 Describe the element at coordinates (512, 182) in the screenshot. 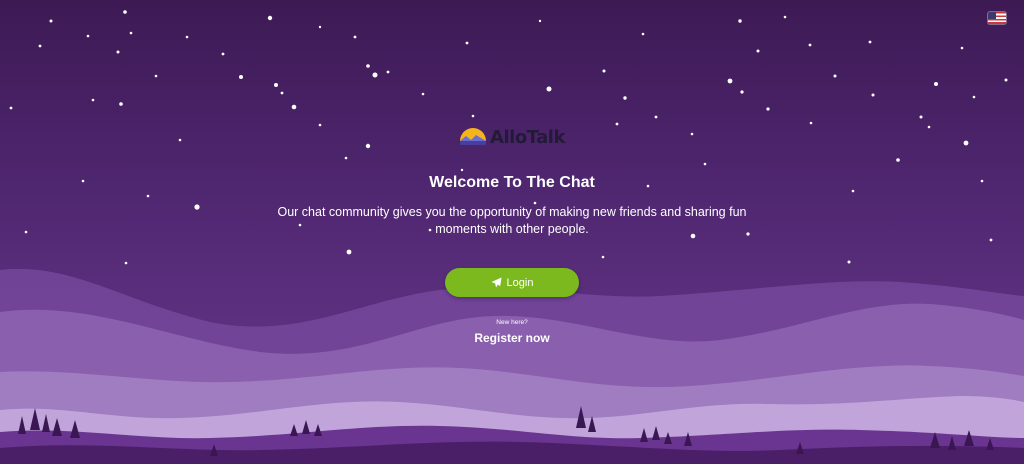

I see `welcome-title: Welcome To The Chat` at that location.